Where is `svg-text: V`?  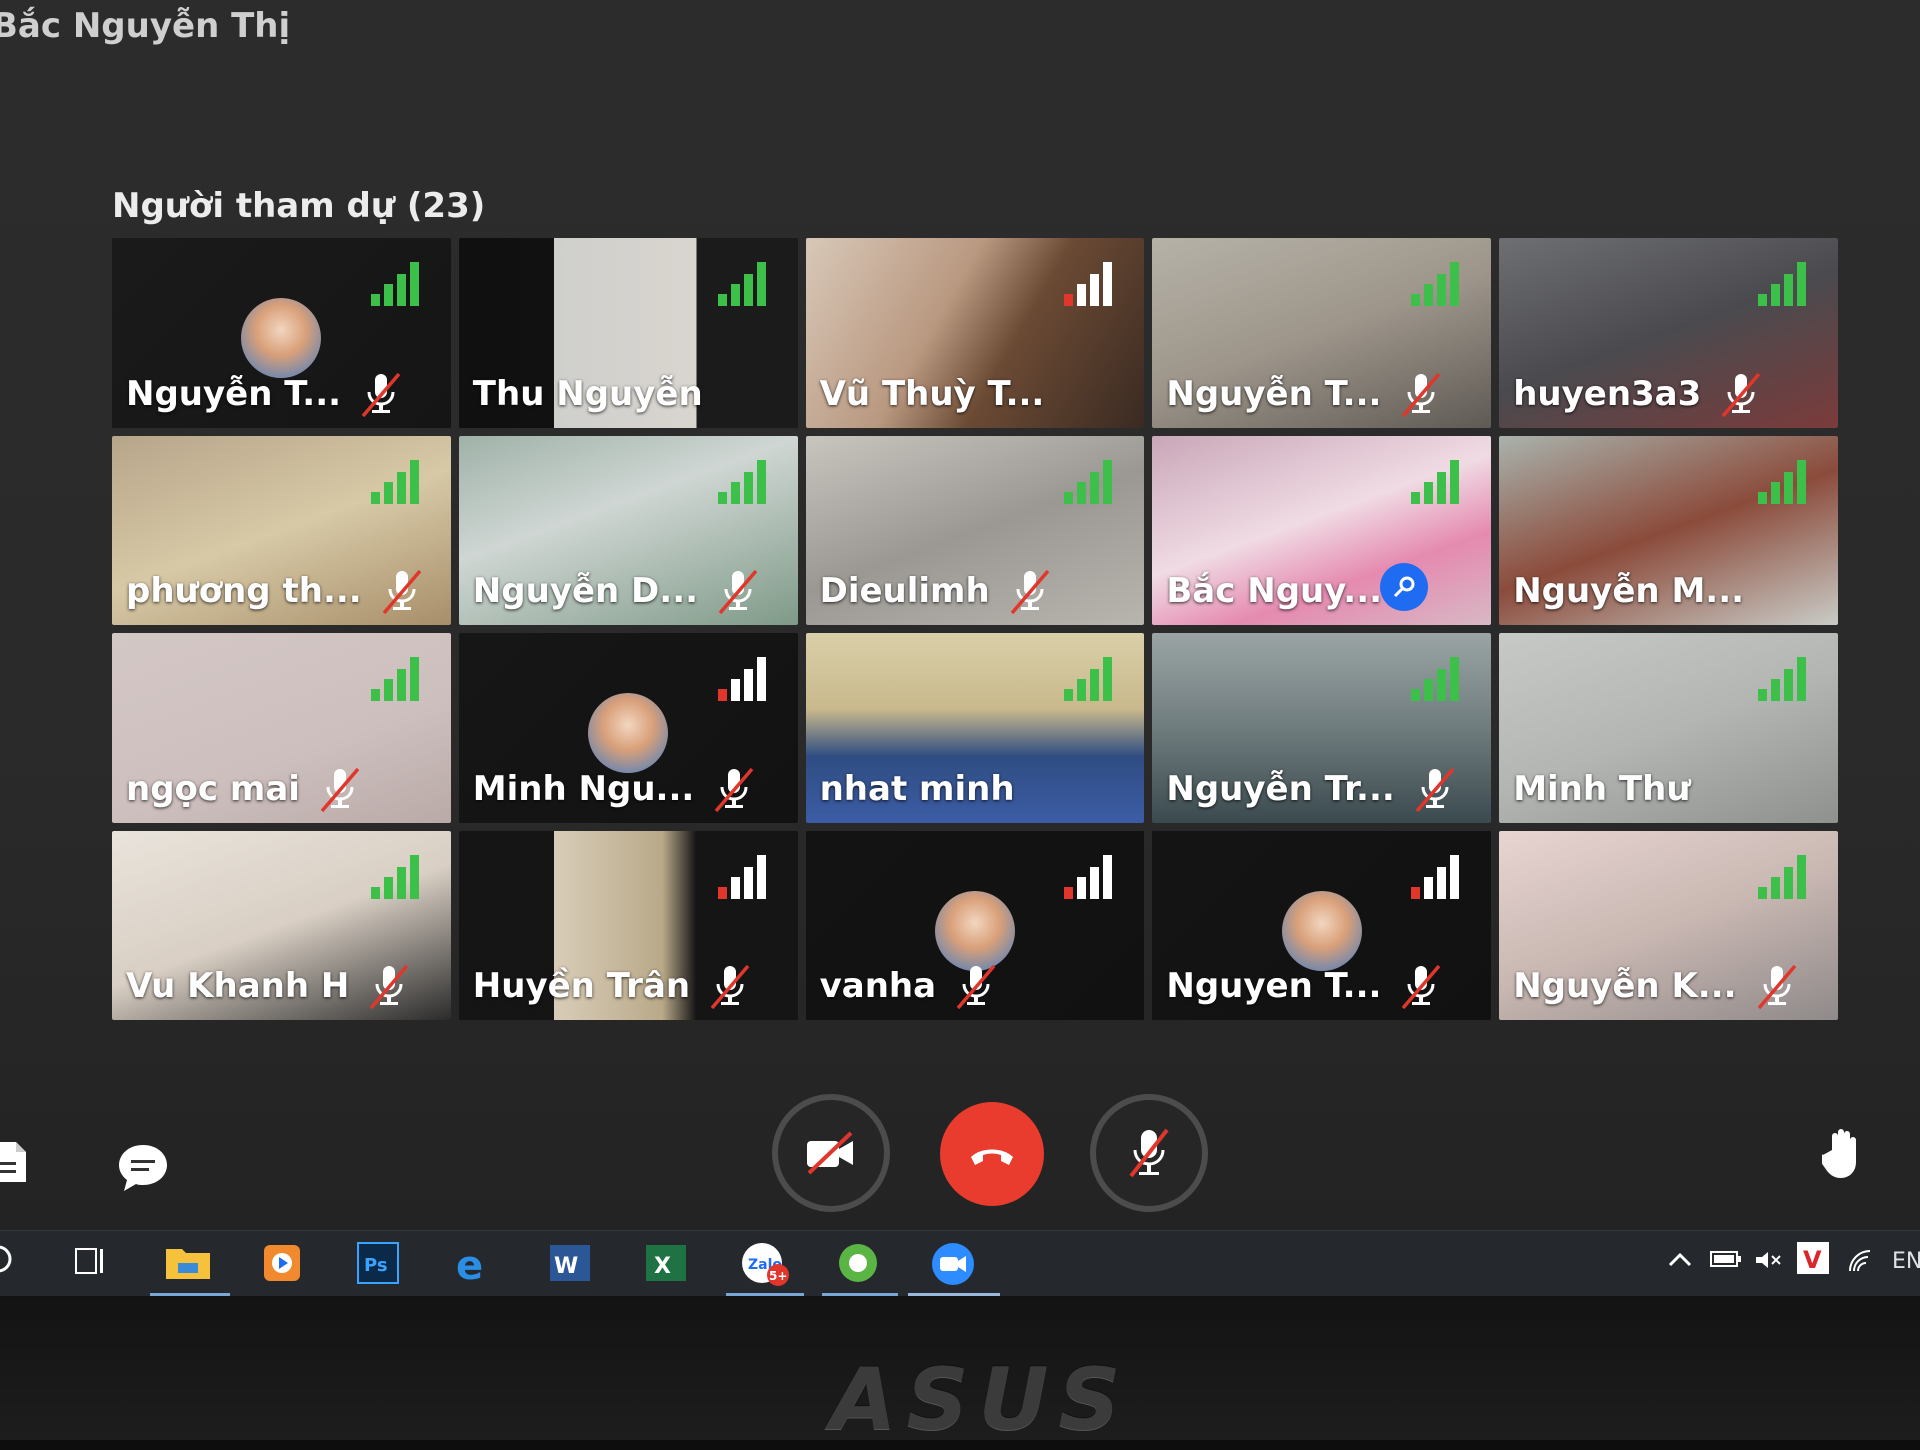
svg-text: V is located at coordinates (1812, 1260).